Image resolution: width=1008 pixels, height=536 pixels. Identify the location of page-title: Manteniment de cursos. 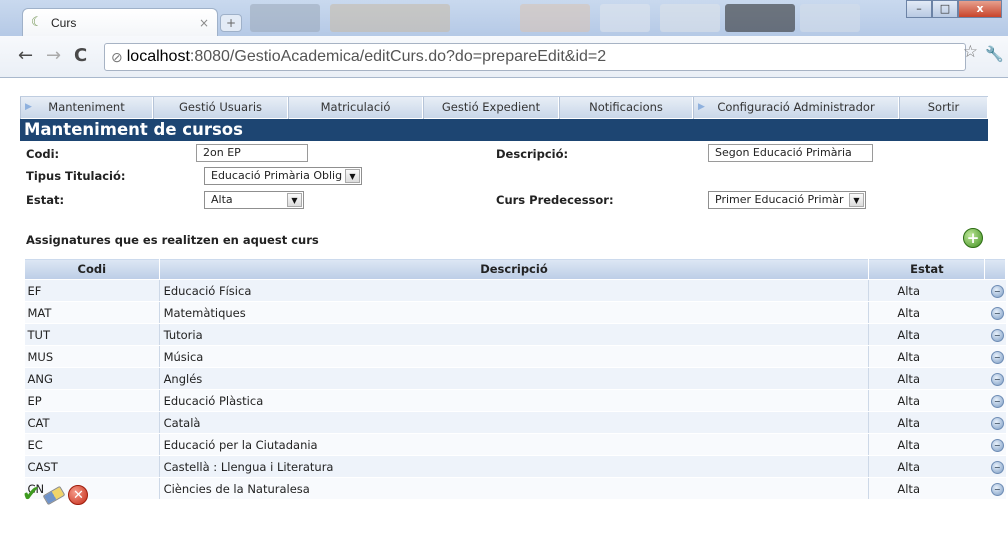
(504, 130).